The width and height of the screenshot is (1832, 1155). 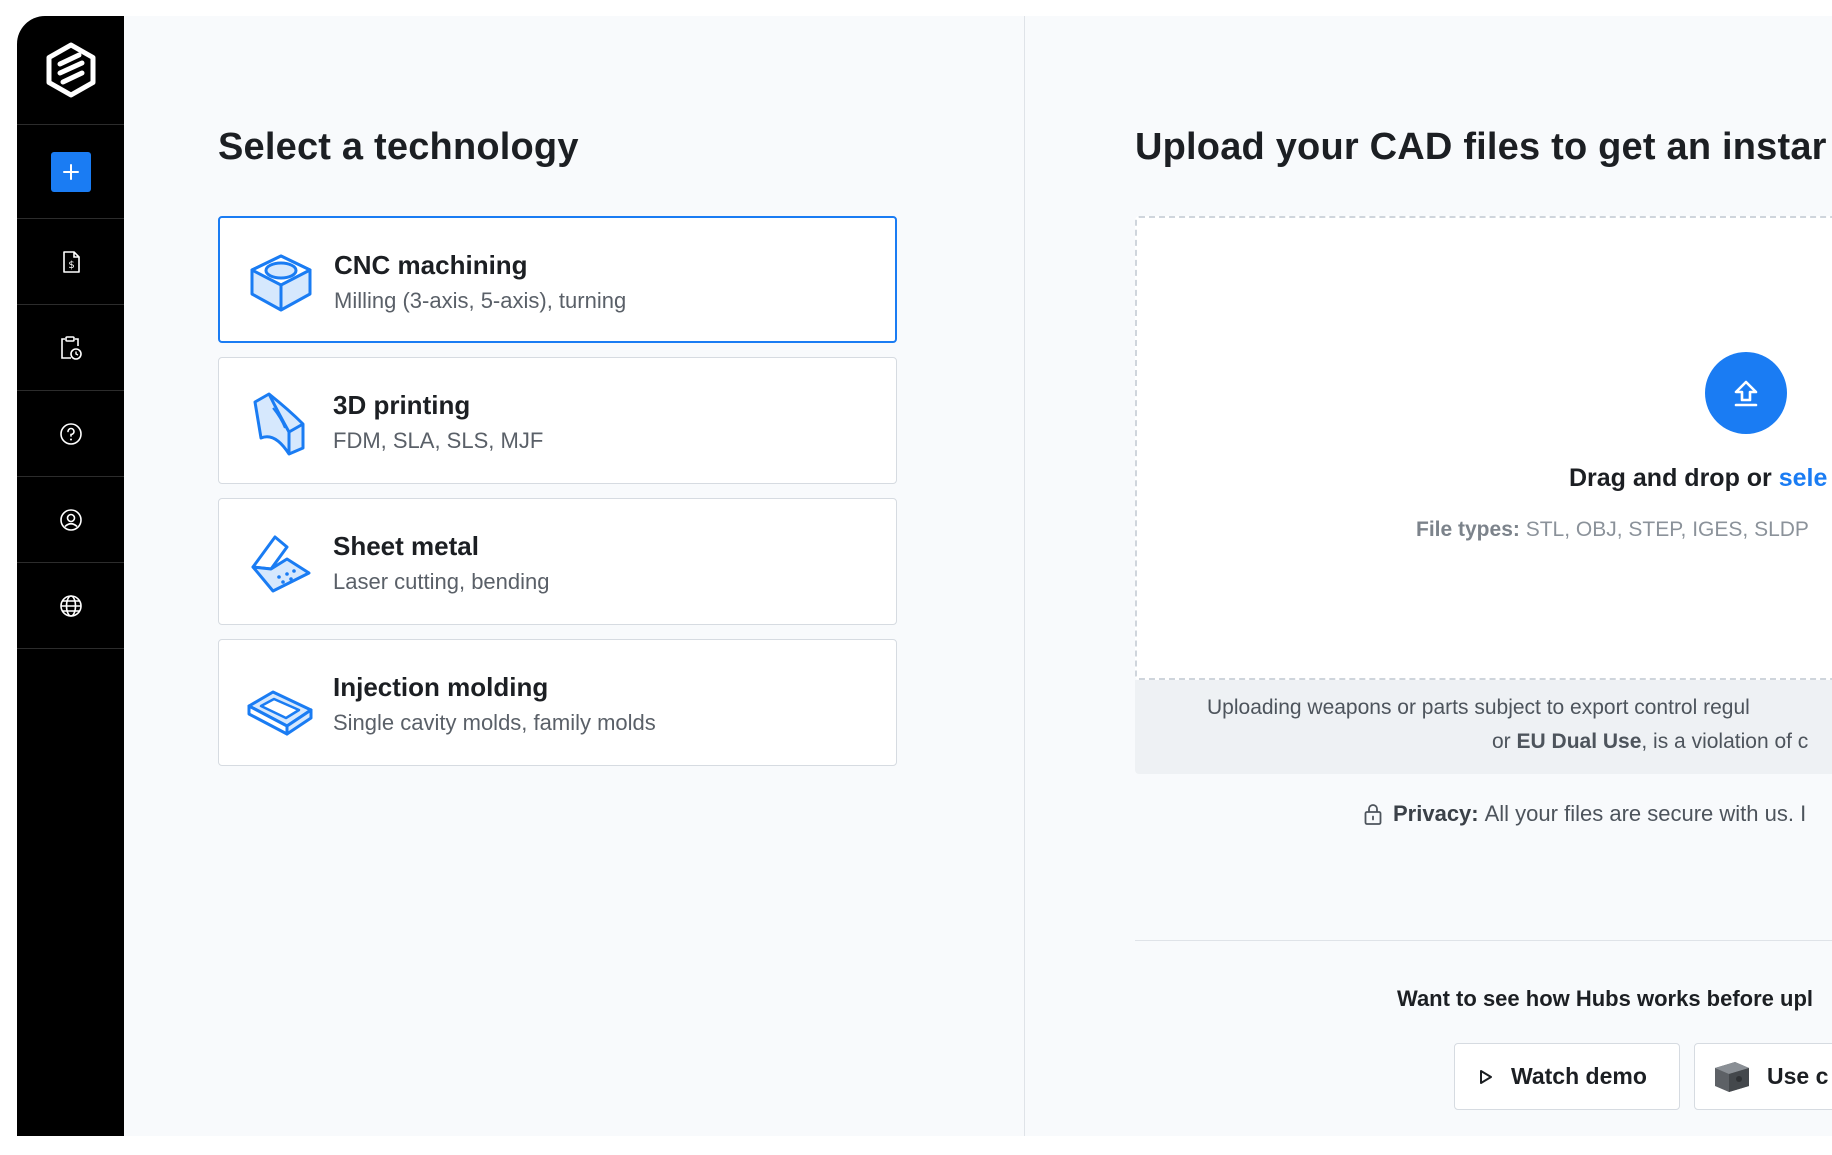 I want to click on plus-icon, so click(x=70, y=171).